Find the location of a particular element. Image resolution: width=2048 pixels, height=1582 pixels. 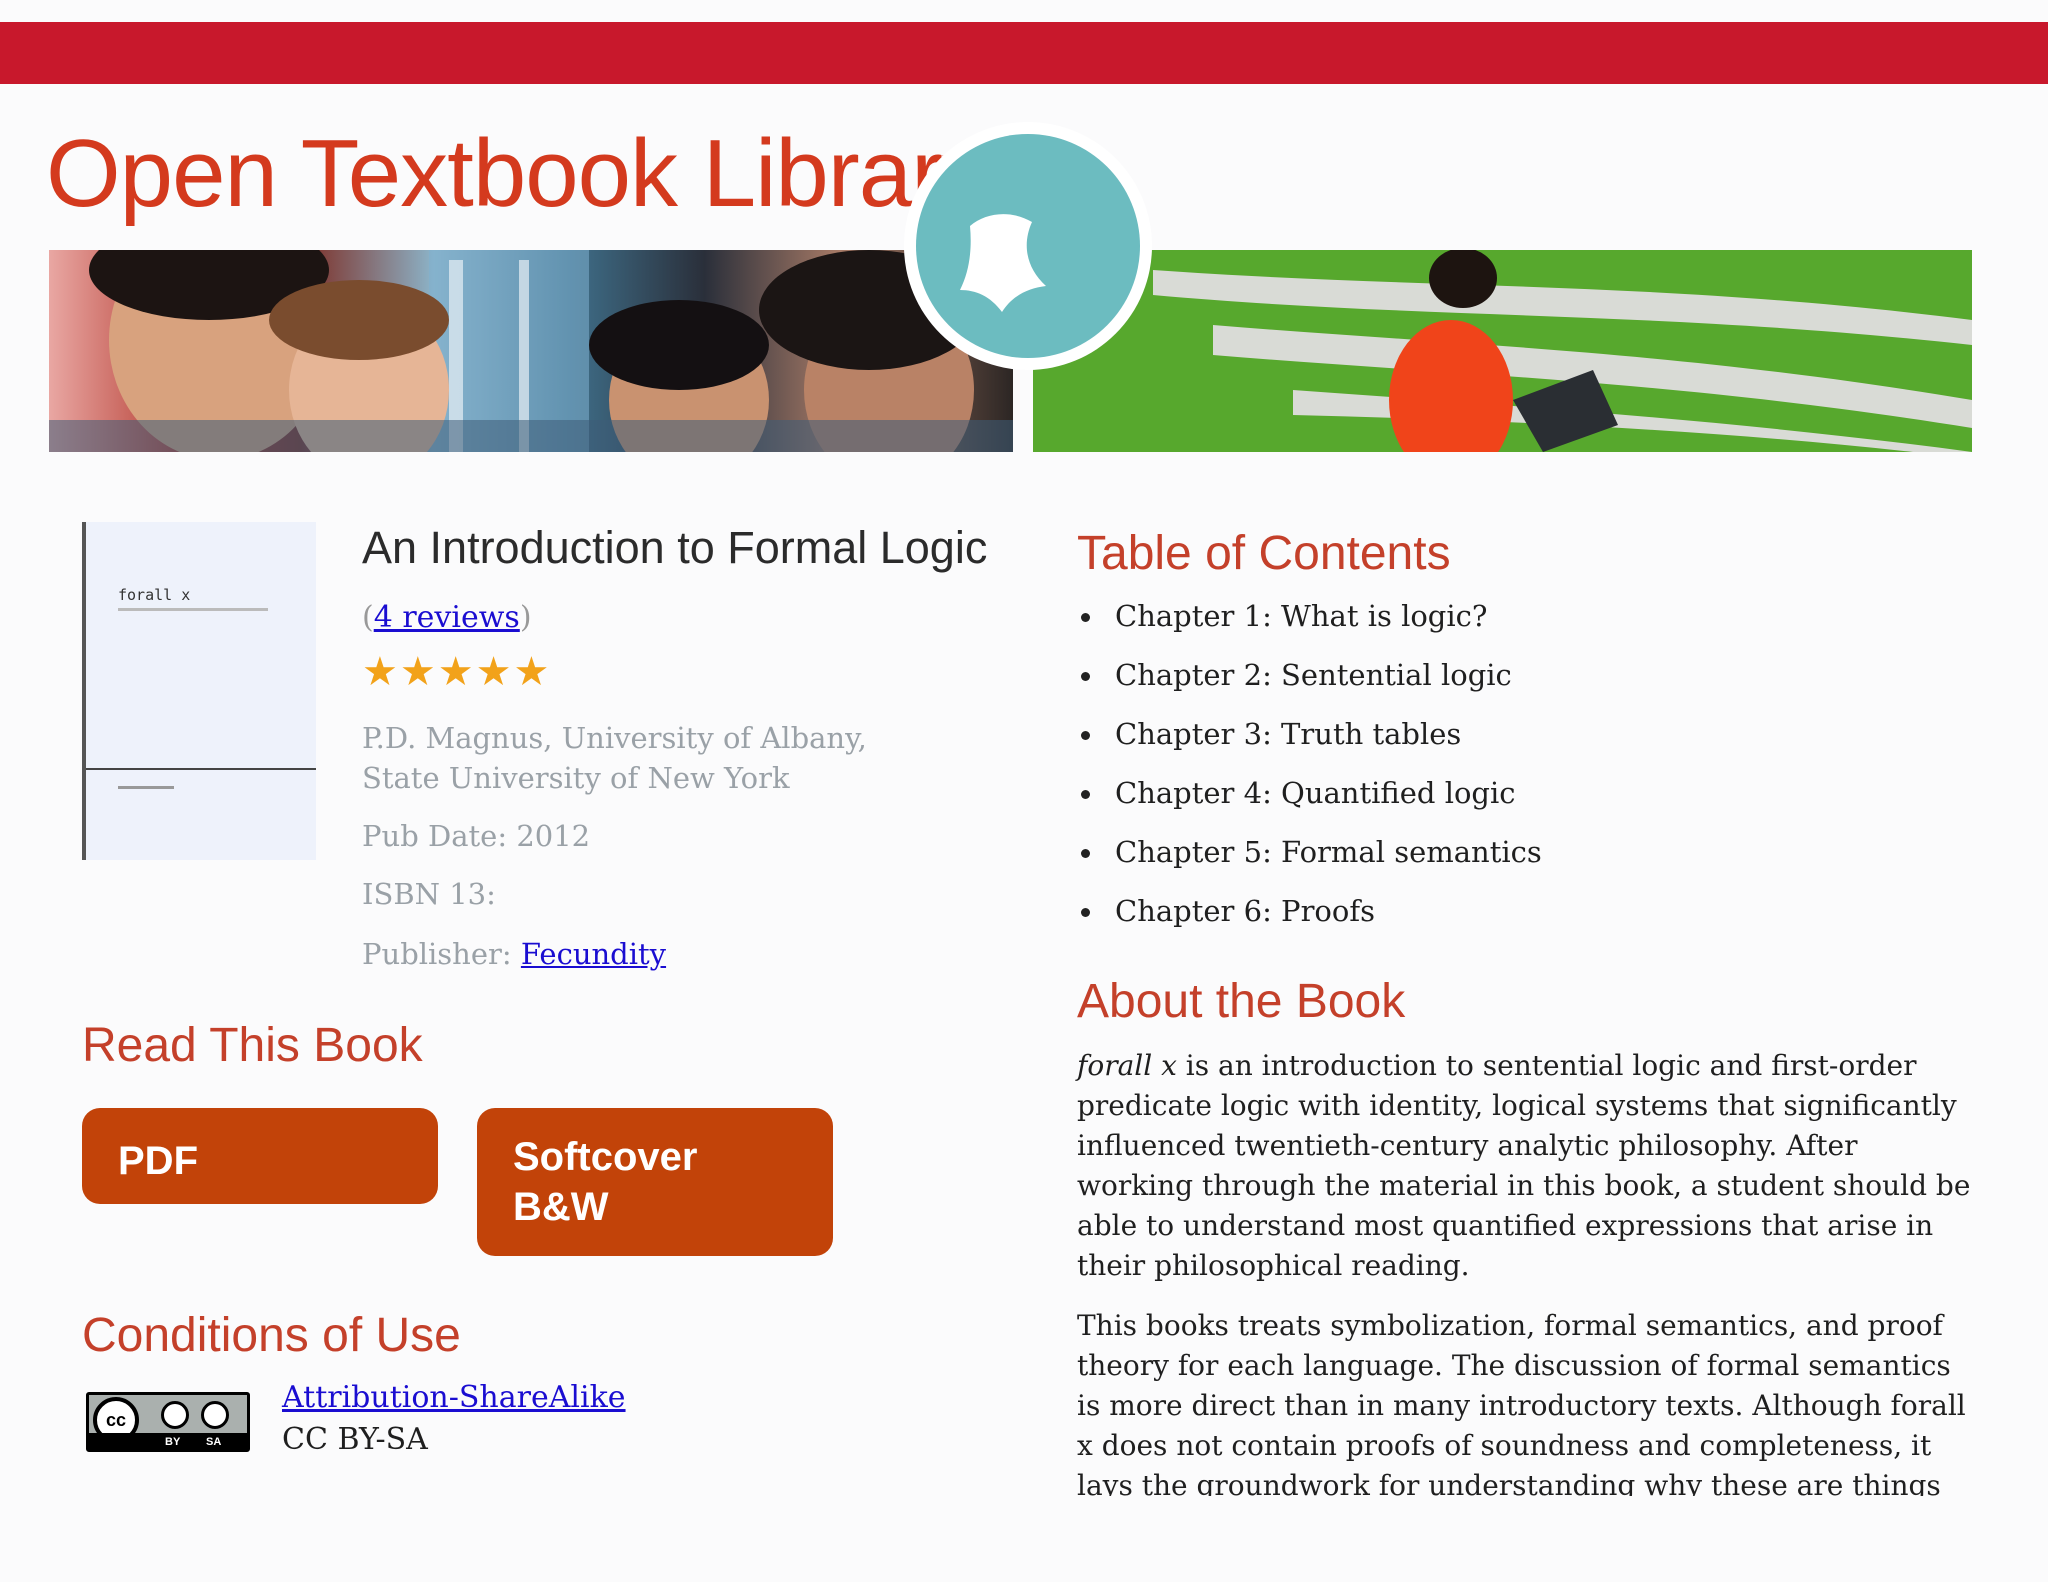

reviews-count: (4 reviews) is located at coordinates (447, 617).